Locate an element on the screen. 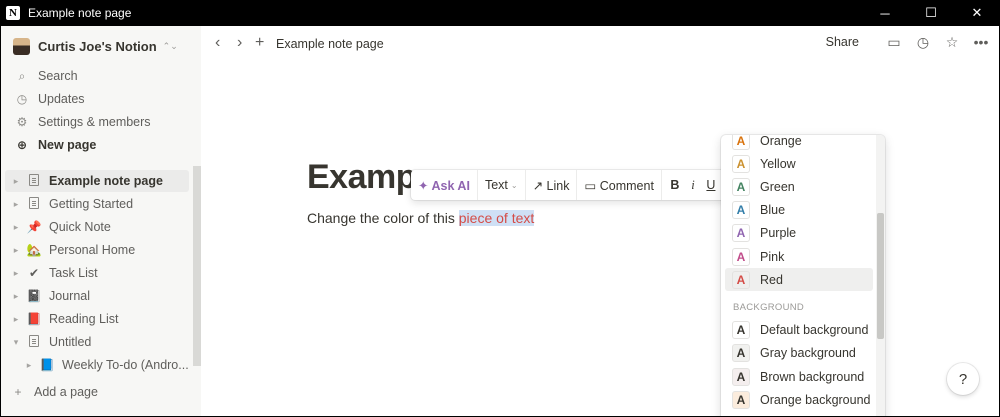  top-actions: Share ▭ ◷ ☆ ••• is located at coordinates (907, 42).